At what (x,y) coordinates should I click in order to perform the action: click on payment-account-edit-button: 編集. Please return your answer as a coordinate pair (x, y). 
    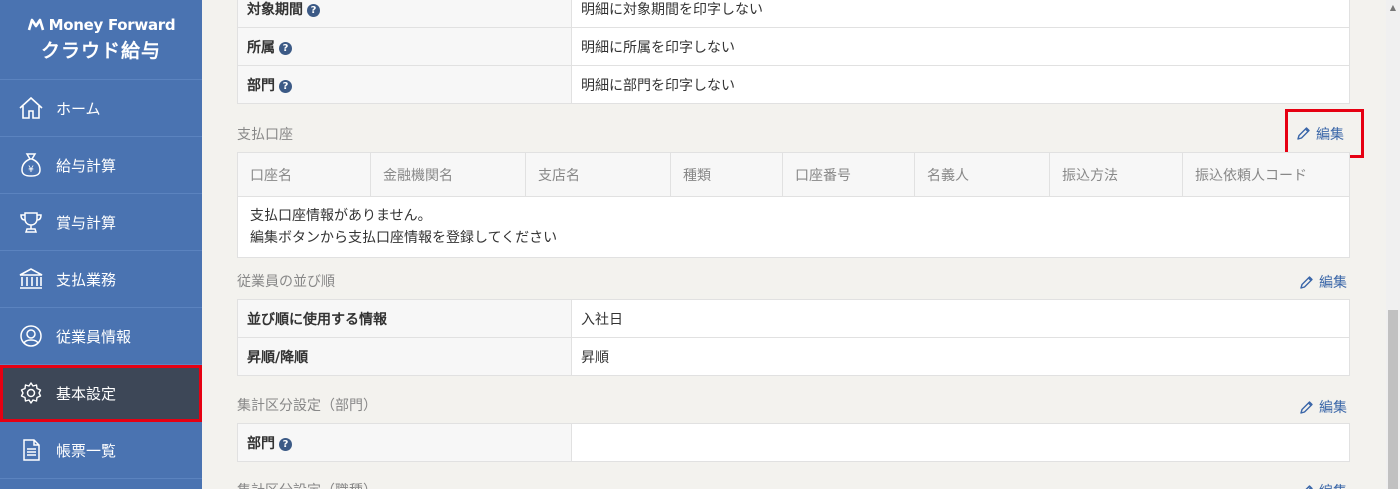
    Looking at the image, I should click on (1324, 133).